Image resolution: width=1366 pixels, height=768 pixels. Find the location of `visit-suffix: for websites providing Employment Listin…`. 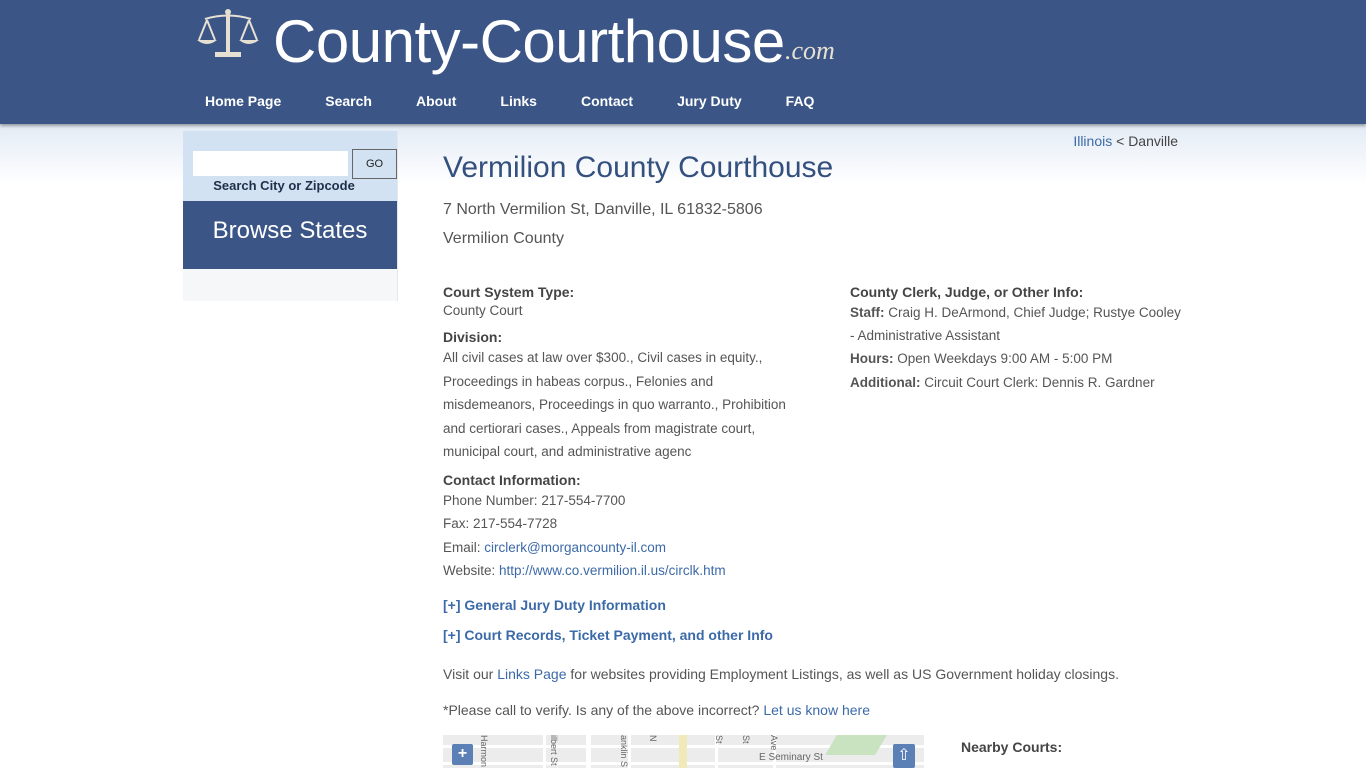

visit-suffix: for websites providing Employment Listin… is located at coordinates (842, 674).